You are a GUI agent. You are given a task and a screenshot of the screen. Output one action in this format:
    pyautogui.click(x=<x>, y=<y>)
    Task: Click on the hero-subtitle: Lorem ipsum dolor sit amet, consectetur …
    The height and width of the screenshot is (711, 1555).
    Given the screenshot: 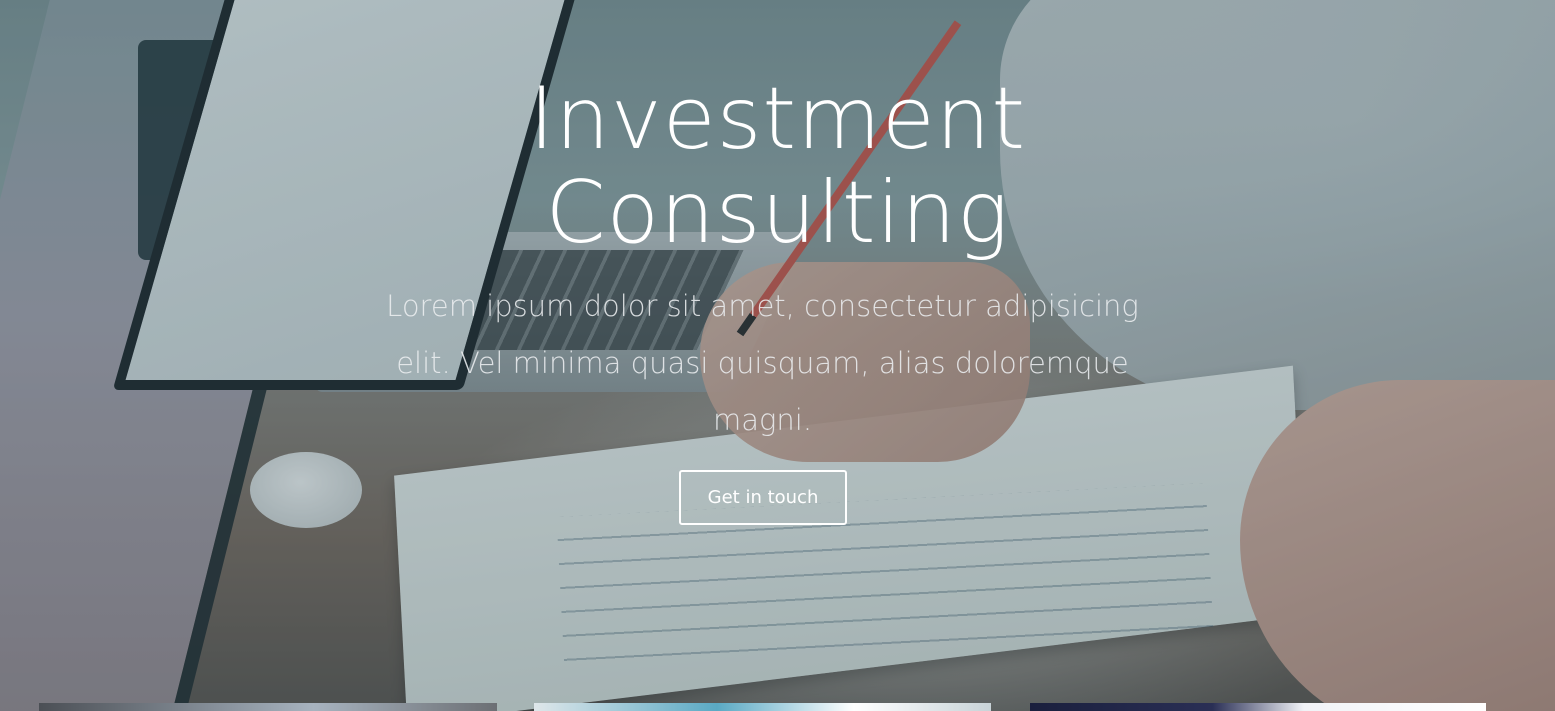 What is the action you would take?
    pyautogui.click(x=762, y=363)
    